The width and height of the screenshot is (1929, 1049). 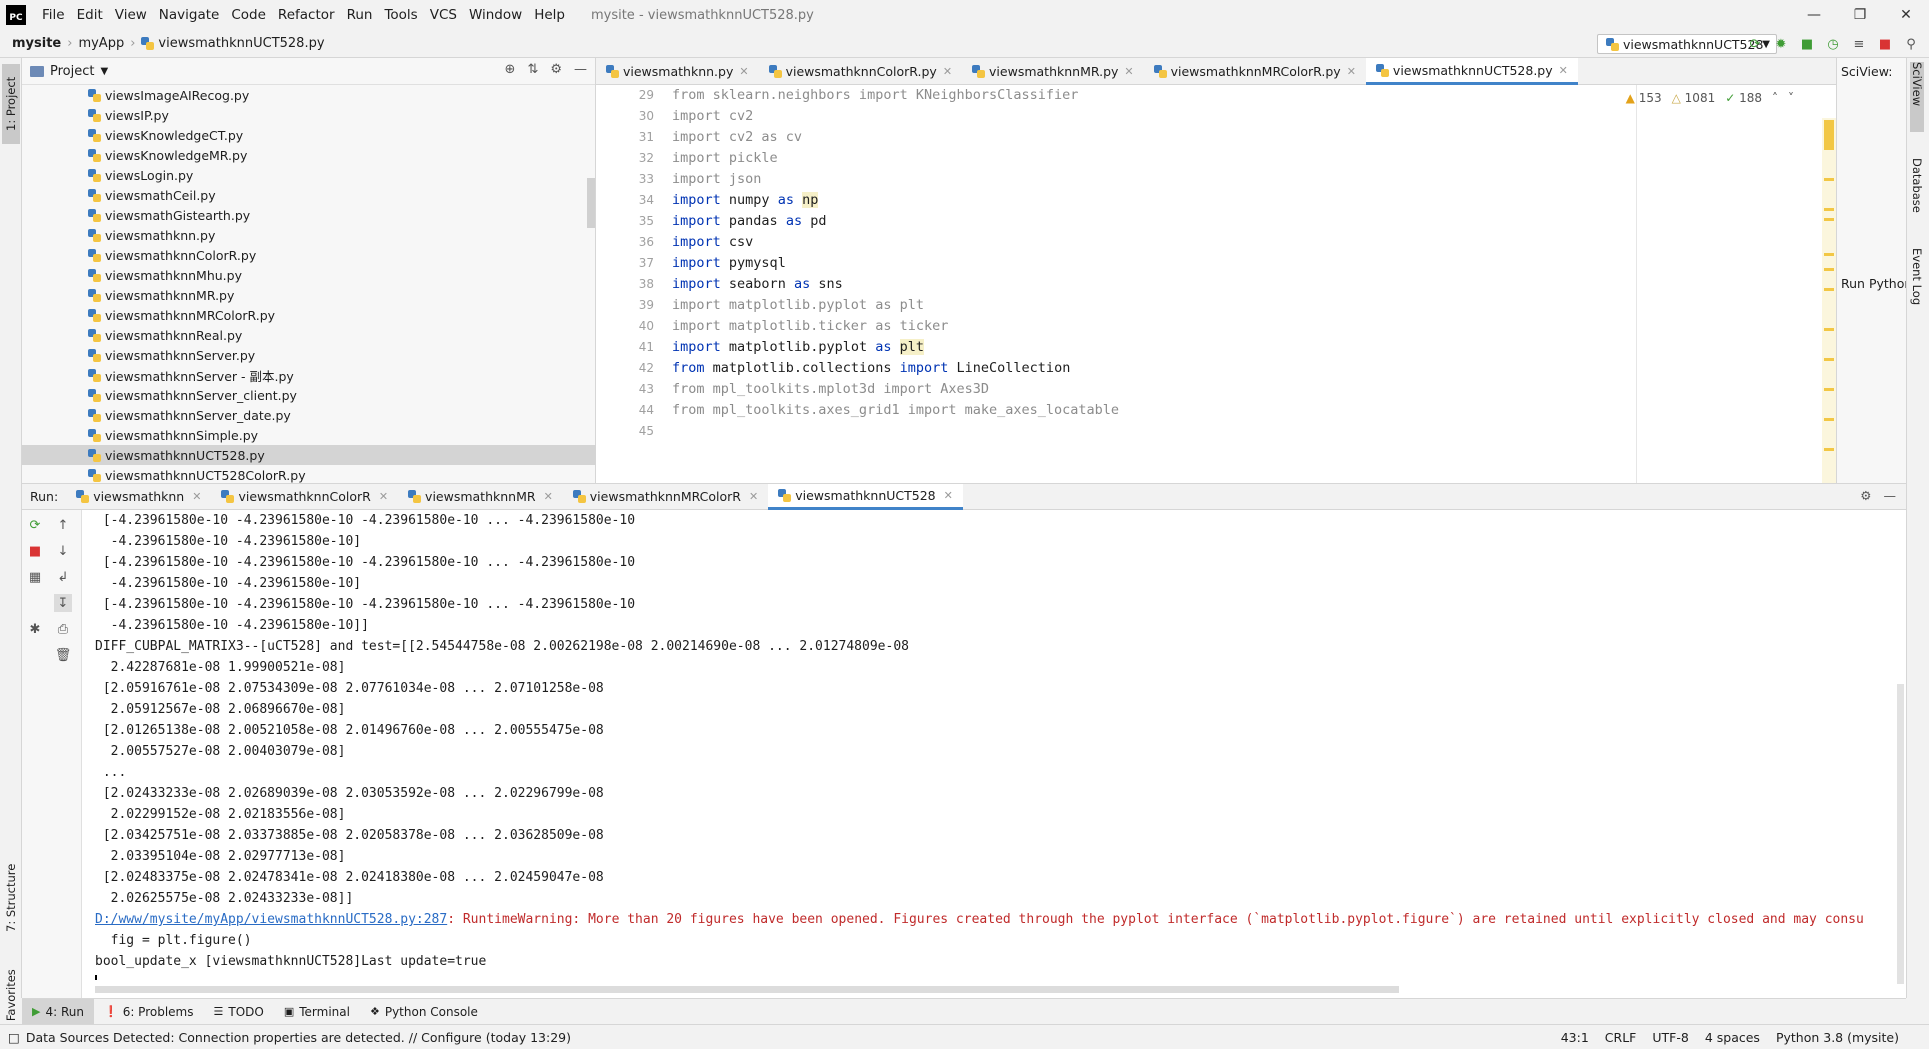 I want to click on run-tab: viewsmathknnUCT528 ✕, so click(x=865, y=496).